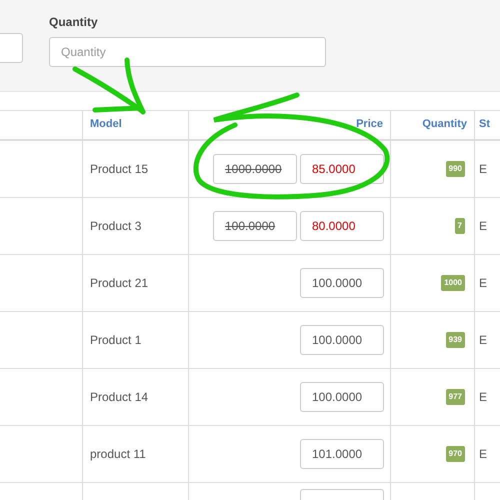 The height and width of the screenshot is (500, 500). What do you see at coordinates (118, 454) in the screenshot?
I see `model-text: product 11` at bounding box center [118, 454].